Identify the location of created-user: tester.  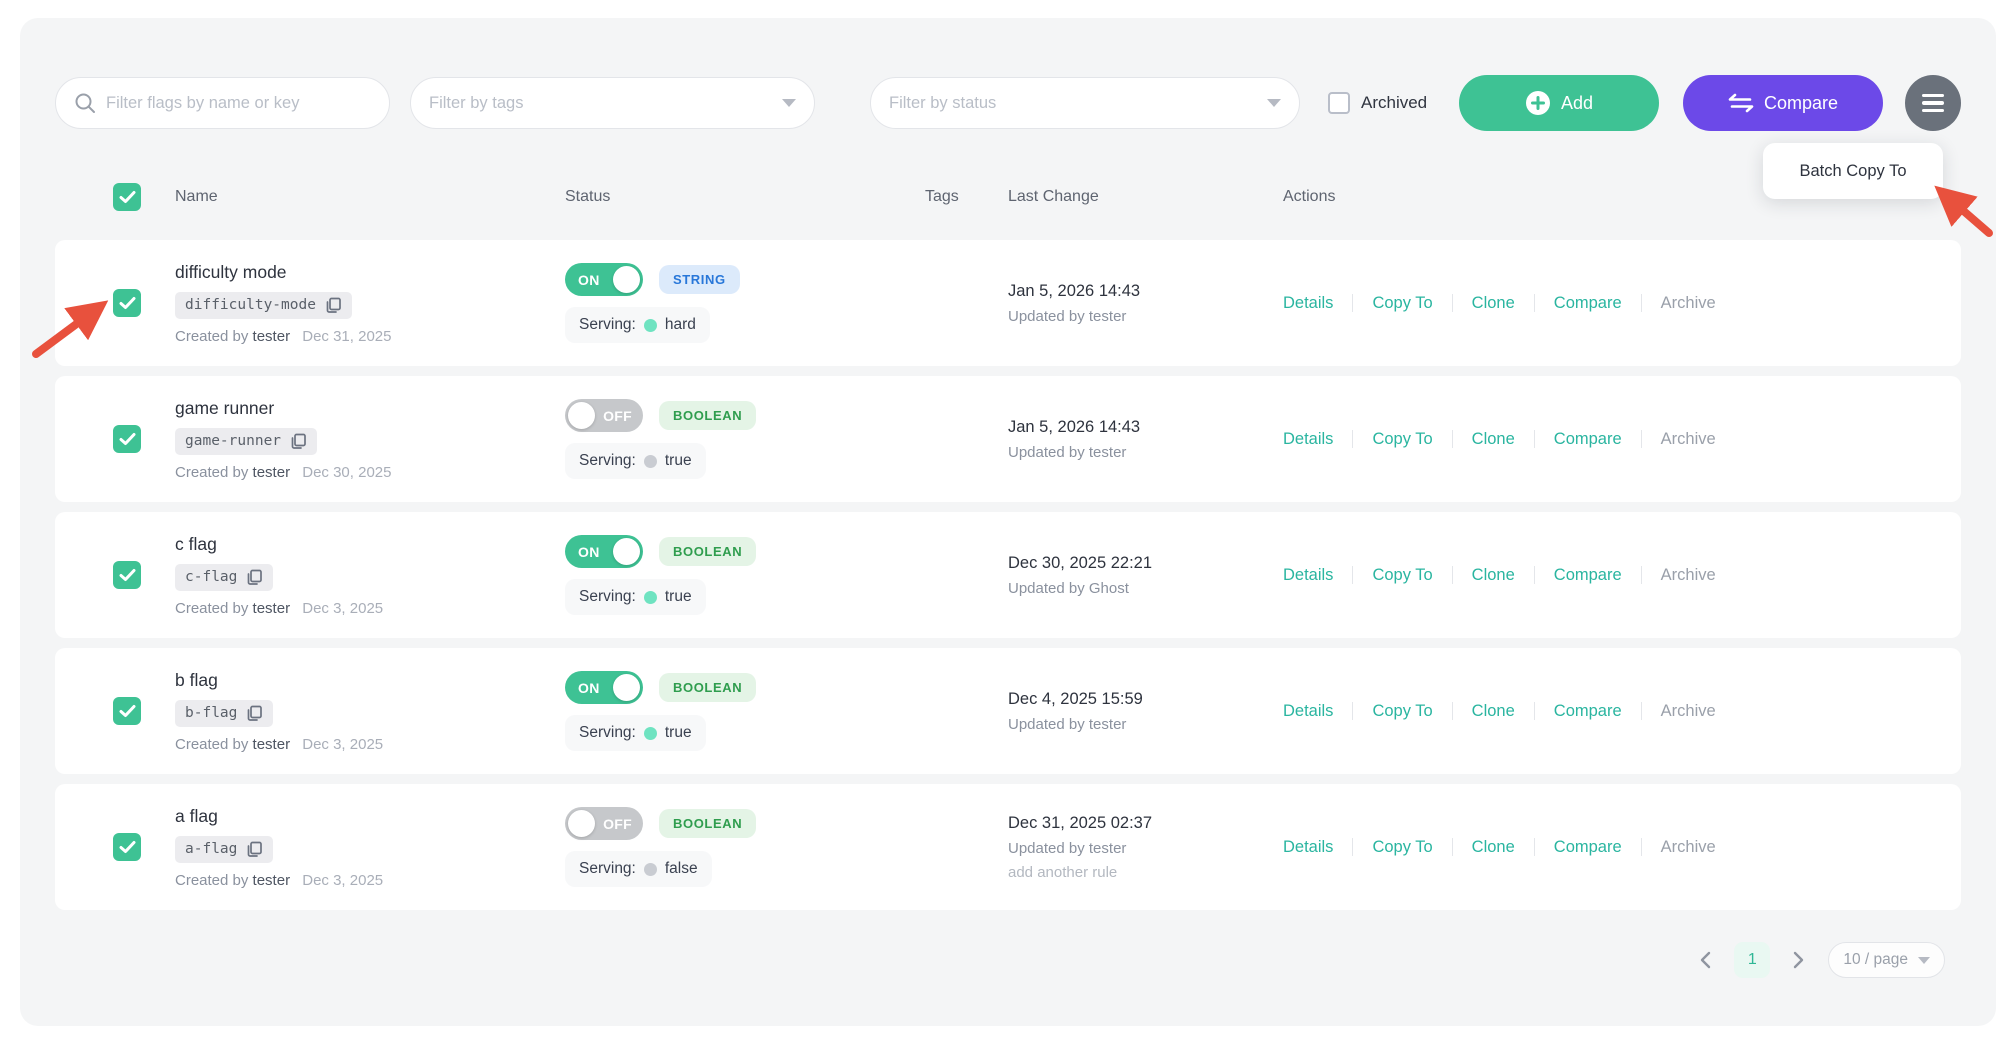
(271, 880).